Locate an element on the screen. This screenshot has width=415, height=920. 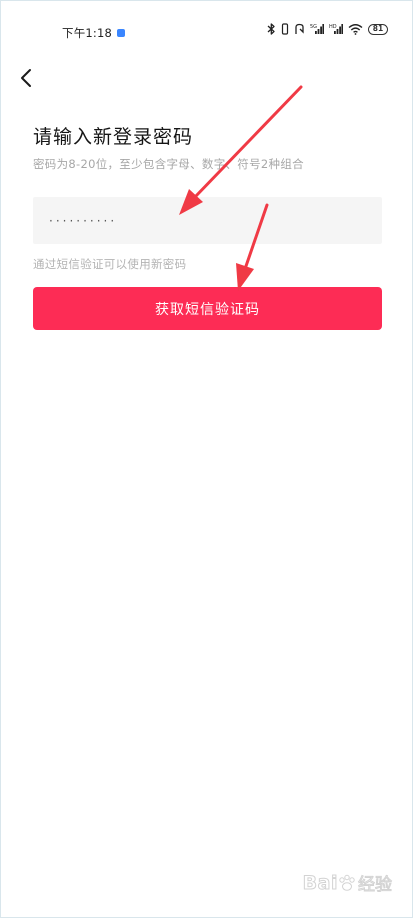
status-bar: 下午1:18 5G HD 81 is located at coordinates (206, 32).